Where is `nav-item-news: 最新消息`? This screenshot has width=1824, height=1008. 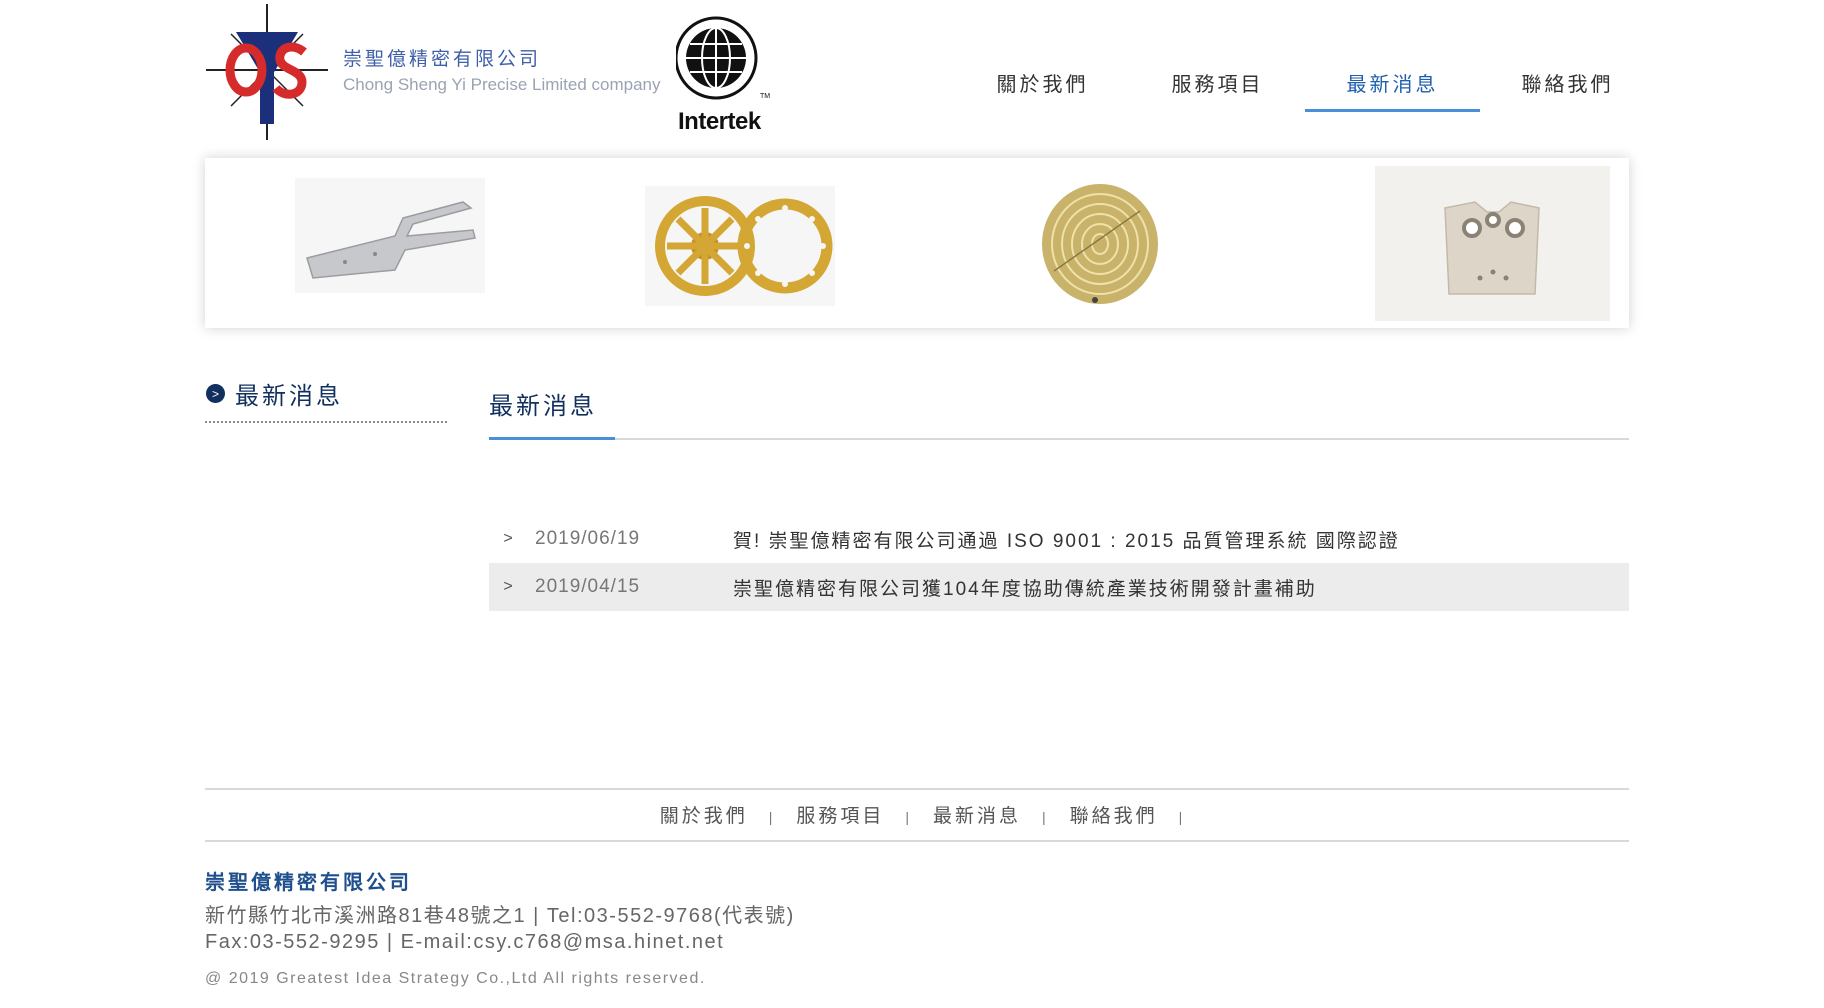 nav-item-news: 最新消息 is located at coordinates (1392, 85).